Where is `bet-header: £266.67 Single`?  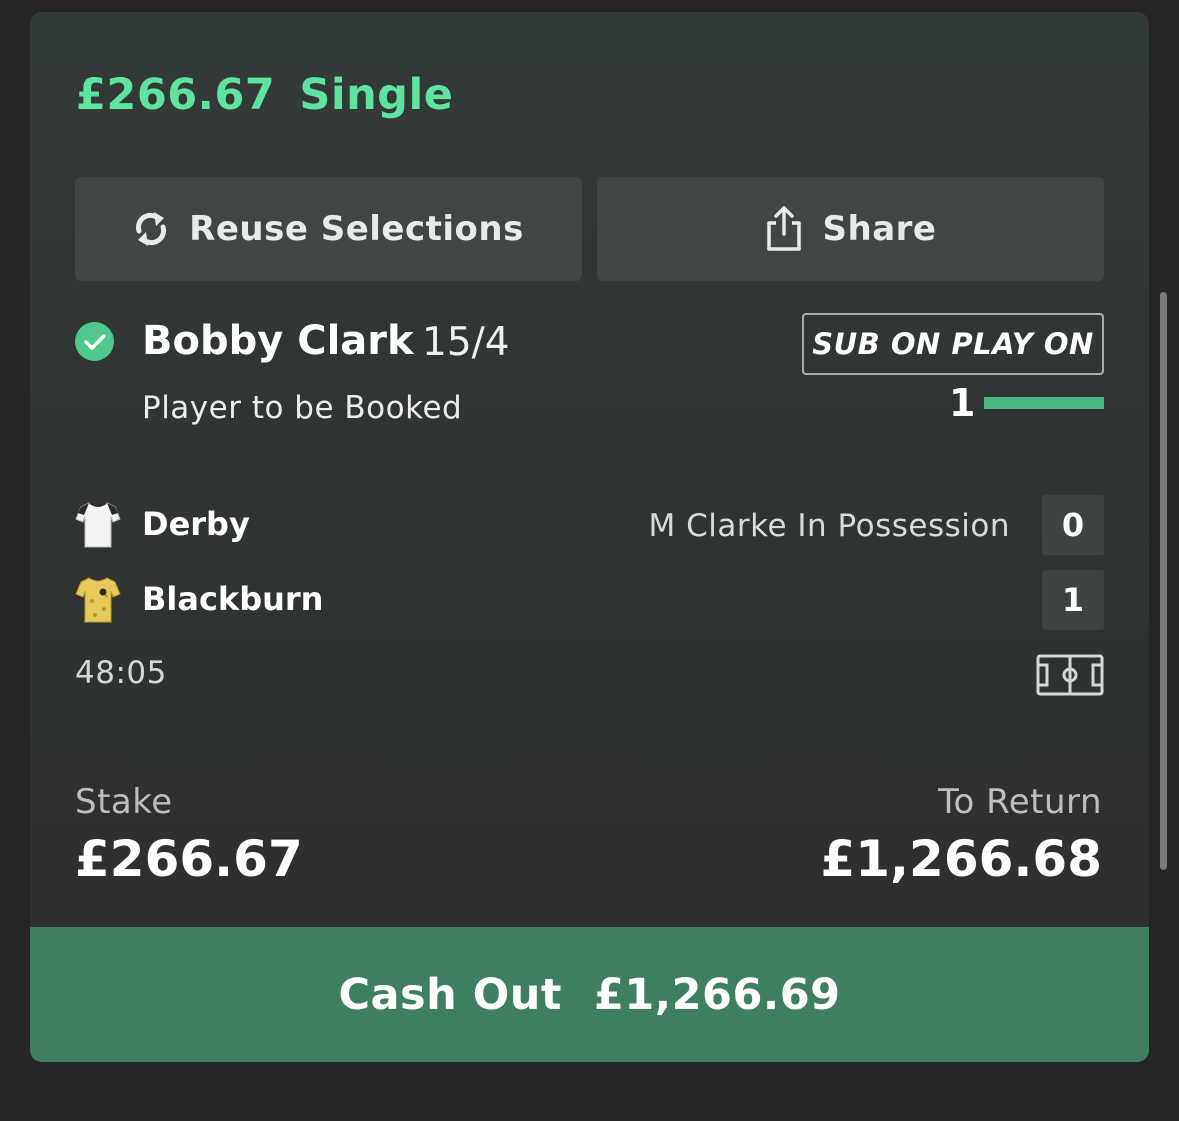 bet-header: £266.67 Single is located at coordinates (264, 95).